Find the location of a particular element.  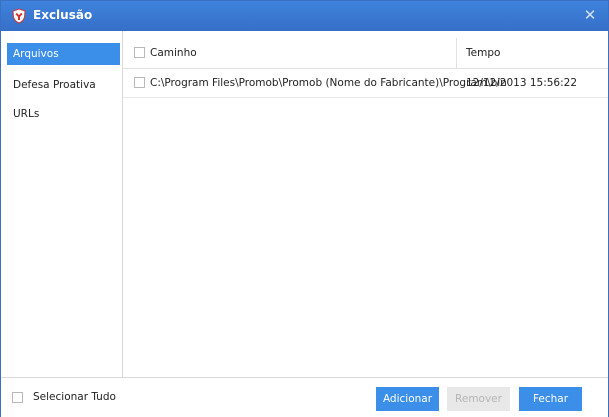

header-checkbox is located at coordinates (139, 52).